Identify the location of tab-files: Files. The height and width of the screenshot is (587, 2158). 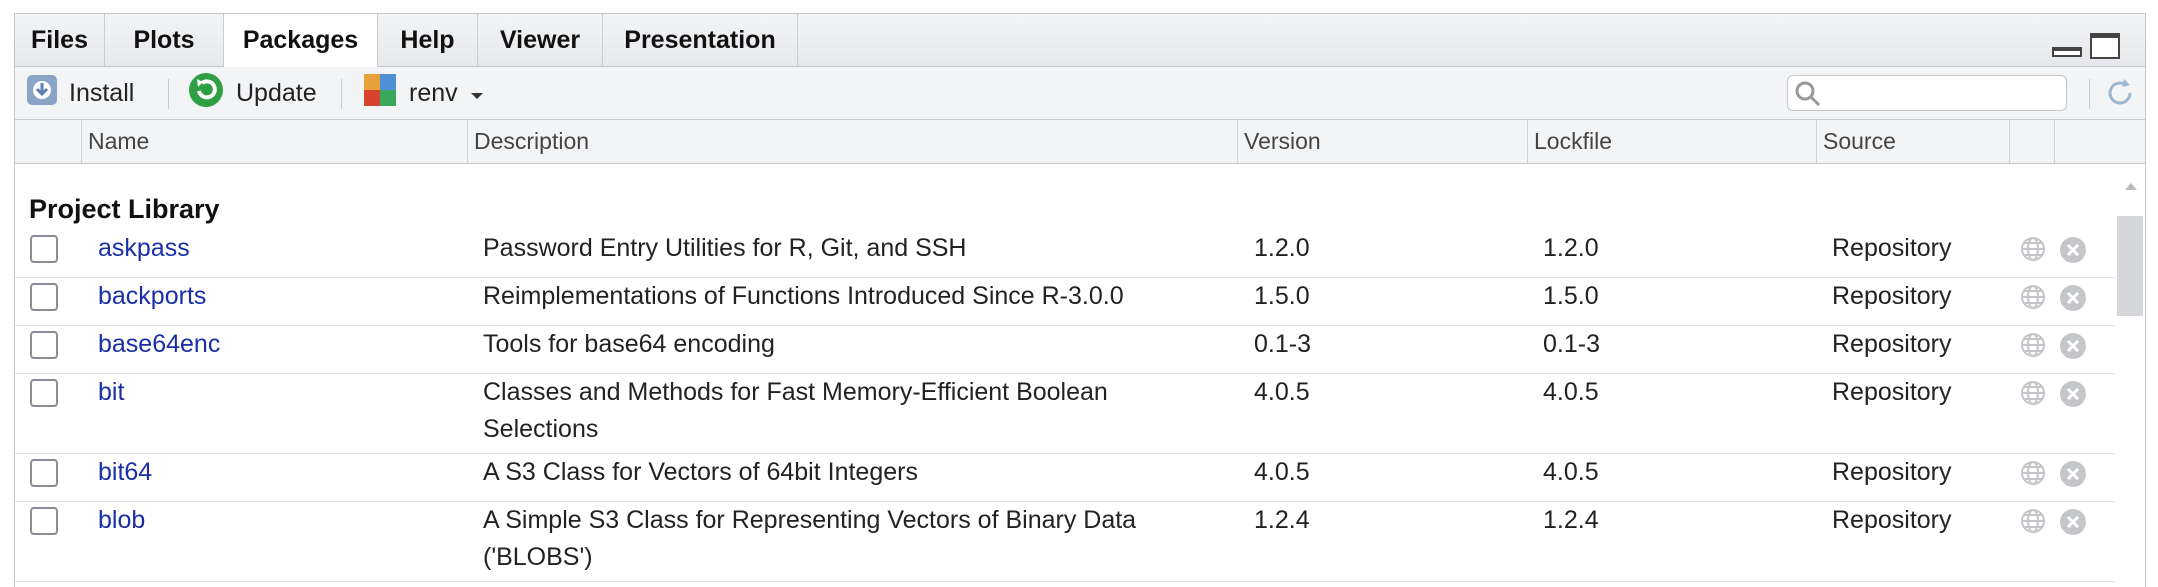
(60, 40).